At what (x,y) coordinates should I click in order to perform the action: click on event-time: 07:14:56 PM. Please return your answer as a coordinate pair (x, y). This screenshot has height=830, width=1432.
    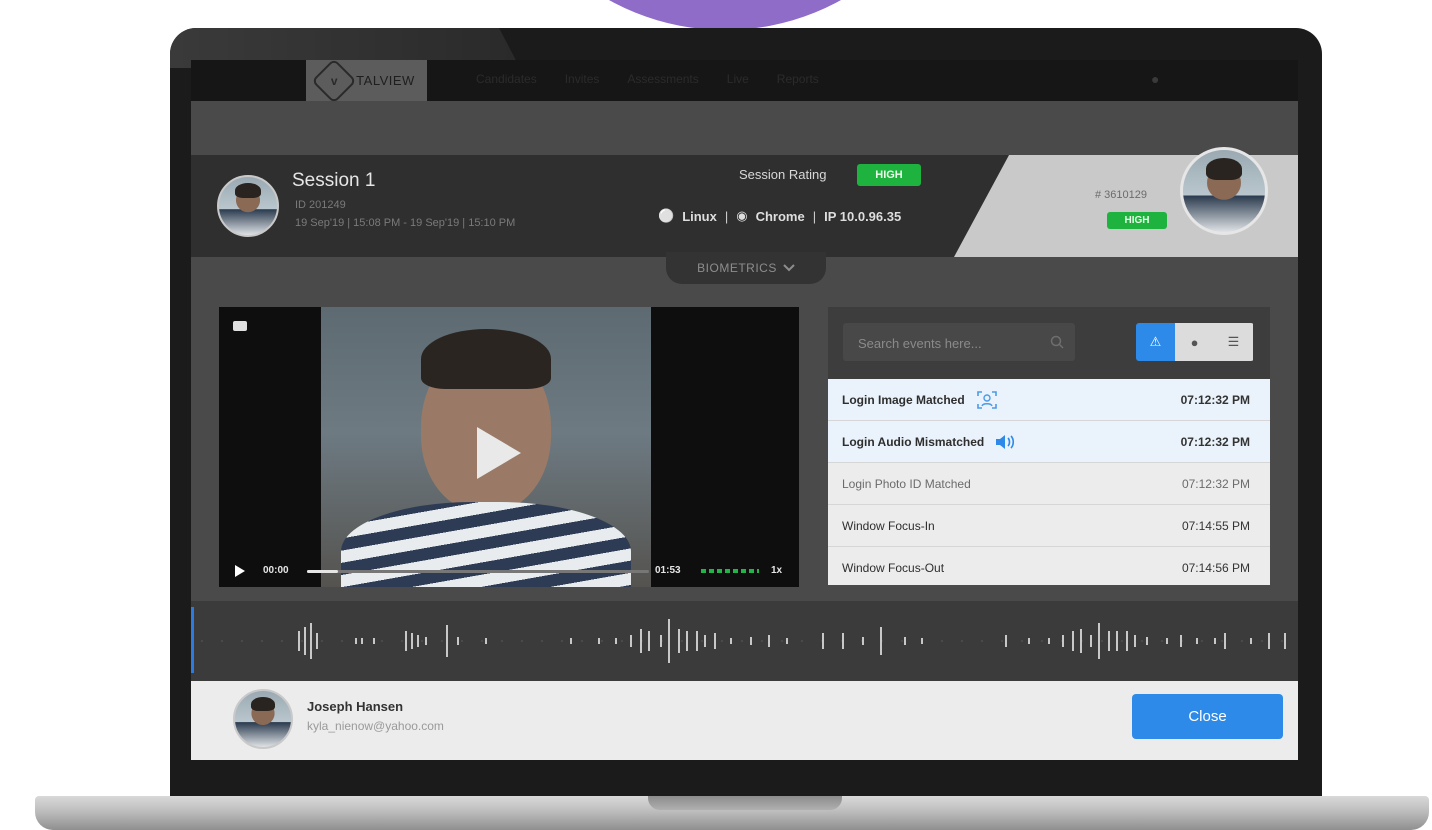
    Looking at the image, I should click on (1215, 567).